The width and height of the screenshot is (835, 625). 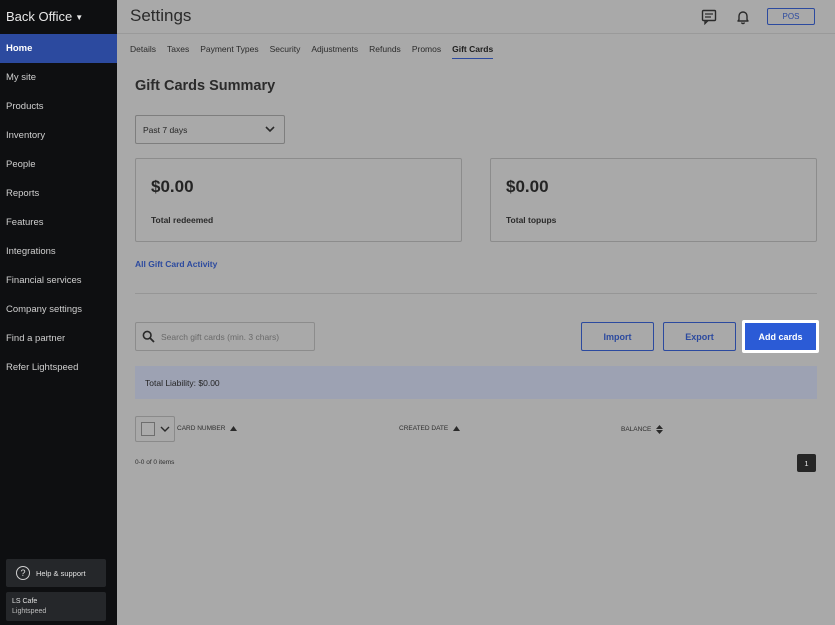 What do you see at coordinates (385, 51) in the screenshot?
I see `tab-refunds: Refunds` at bounding box center [385, 51].